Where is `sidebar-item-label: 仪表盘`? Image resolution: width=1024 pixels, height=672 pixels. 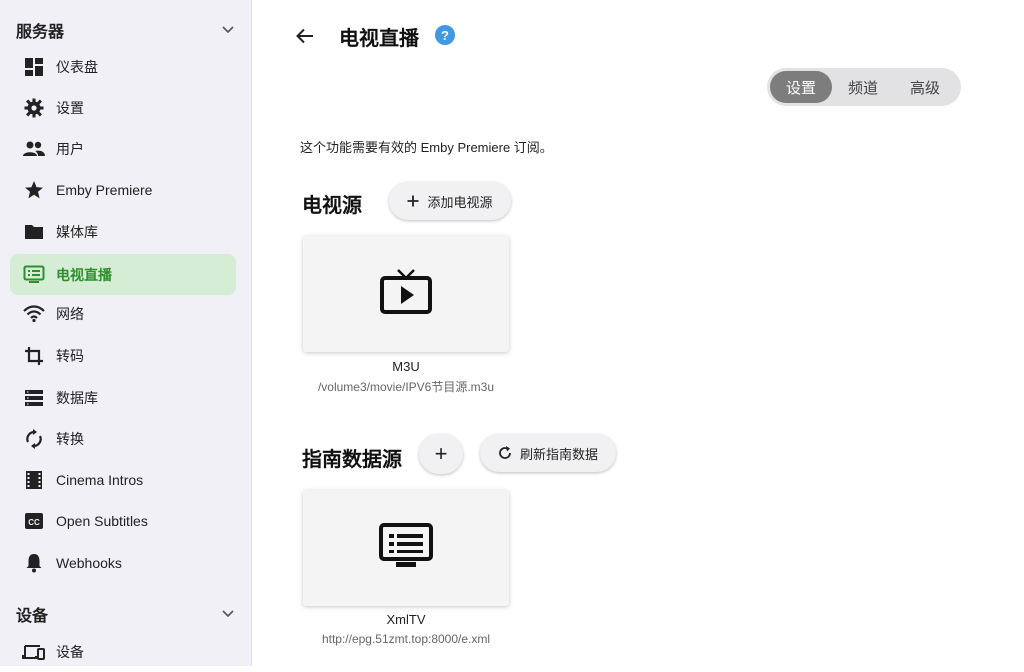
sidebar-item-label: 仪表盘 is located at coordinates (77, 66).